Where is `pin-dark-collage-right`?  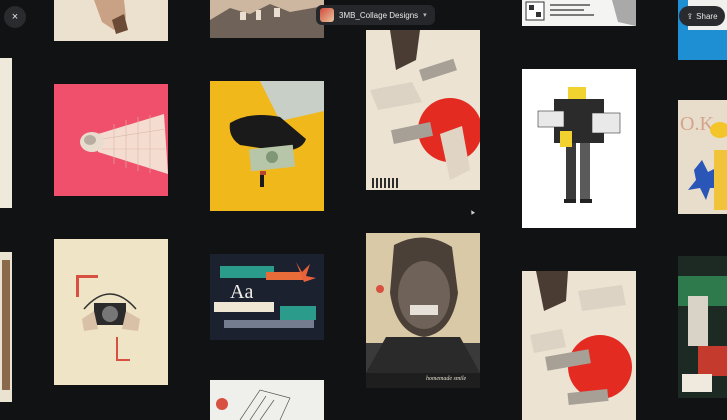 pin-dark-collage-right is located at coordinates (702, 327).